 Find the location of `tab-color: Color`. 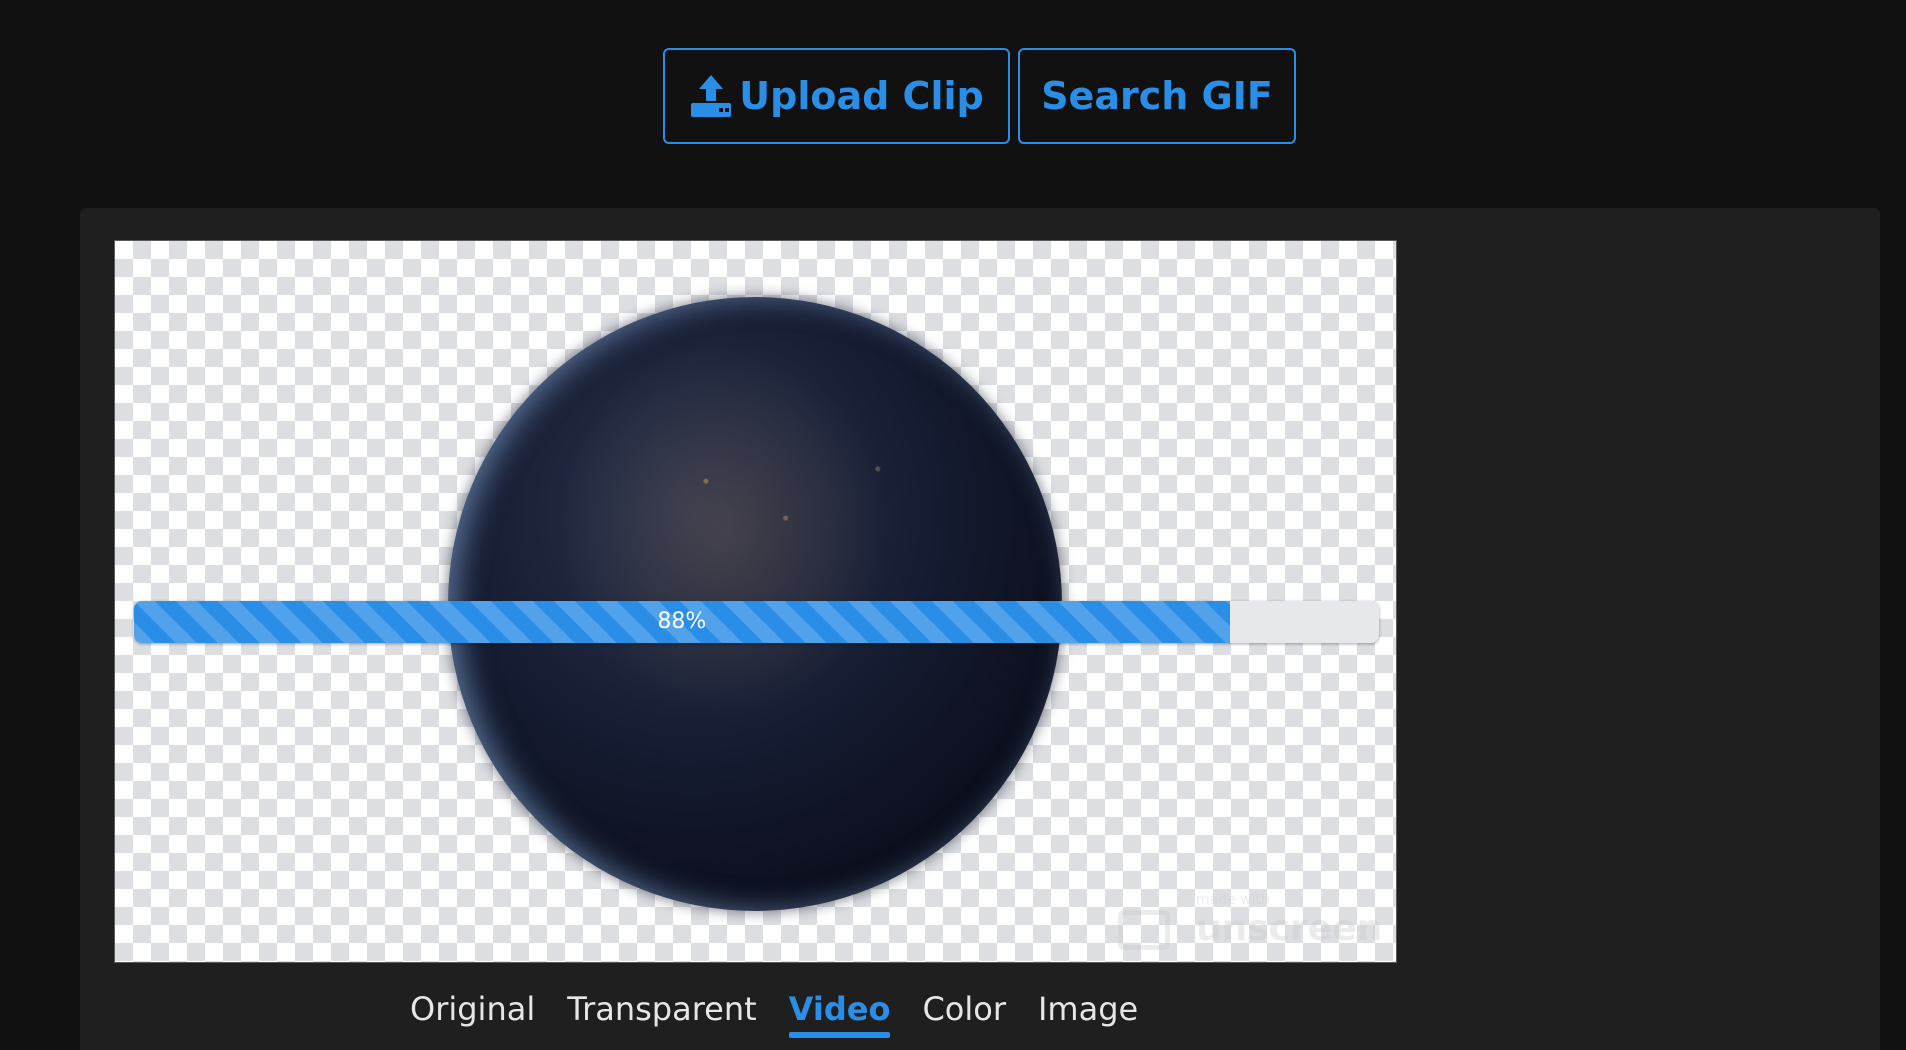

tab-color: Color is located at coordinates (964, 1013).